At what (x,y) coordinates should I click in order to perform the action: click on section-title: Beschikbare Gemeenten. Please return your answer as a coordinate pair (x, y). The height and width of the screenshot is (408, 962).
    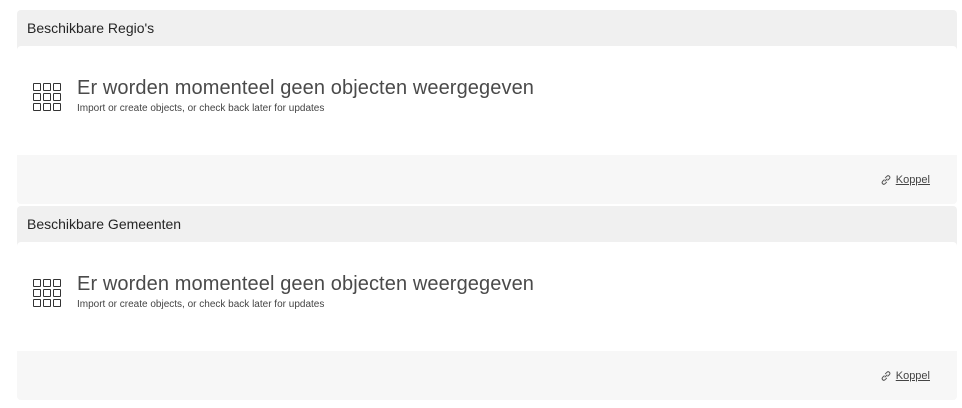
    Looking at the image, I should click on (104, 224).